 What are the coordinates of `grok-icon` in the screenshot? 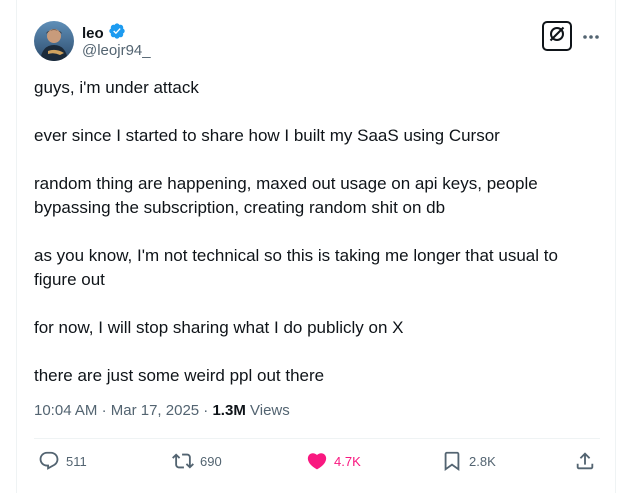 It's located at (557, 36).